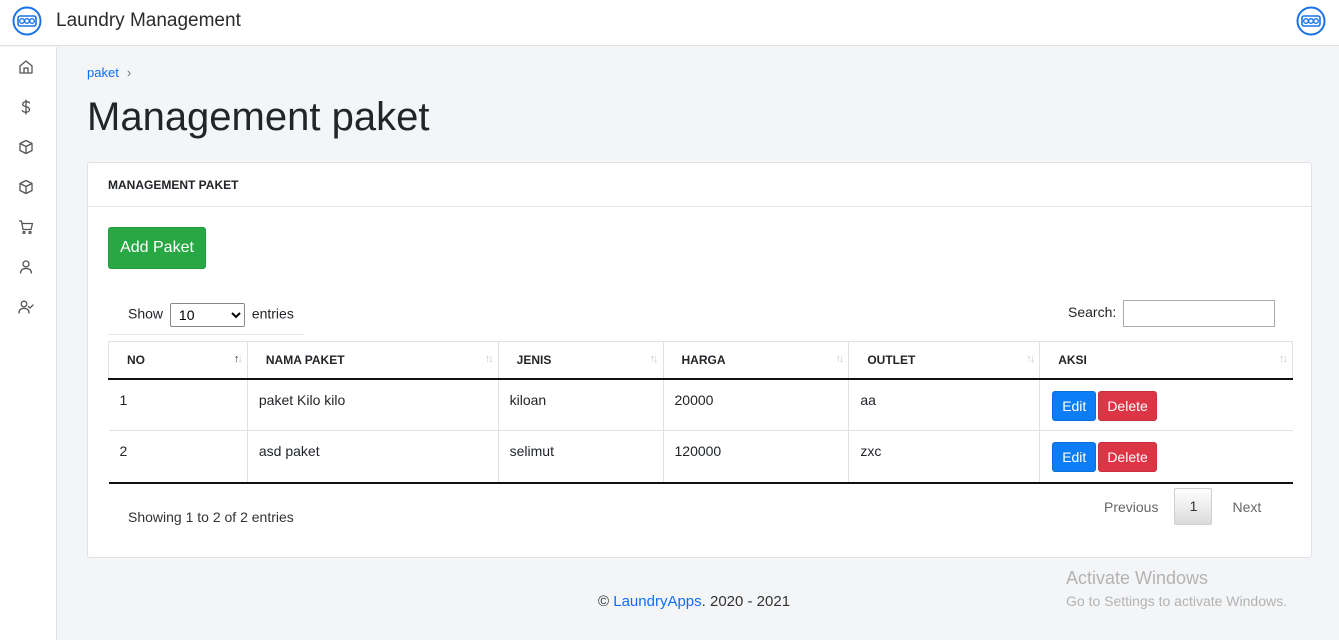 The width and height of the screenshot is (1339, 640). Describe the element at coordinates (178, 457) in the screenshot. I see `cell-no: 2` at that location.